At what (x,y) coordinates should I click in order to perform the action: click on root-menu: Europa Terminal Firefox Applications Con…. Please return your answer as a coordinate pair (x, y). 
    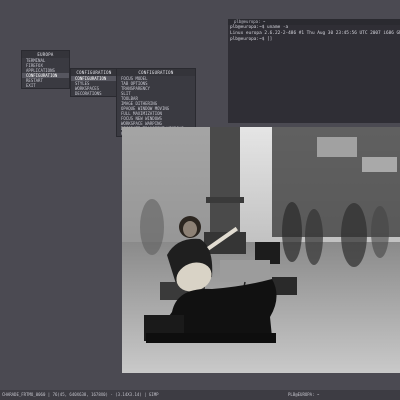
    Looking at the image, I should click on (45, 69).